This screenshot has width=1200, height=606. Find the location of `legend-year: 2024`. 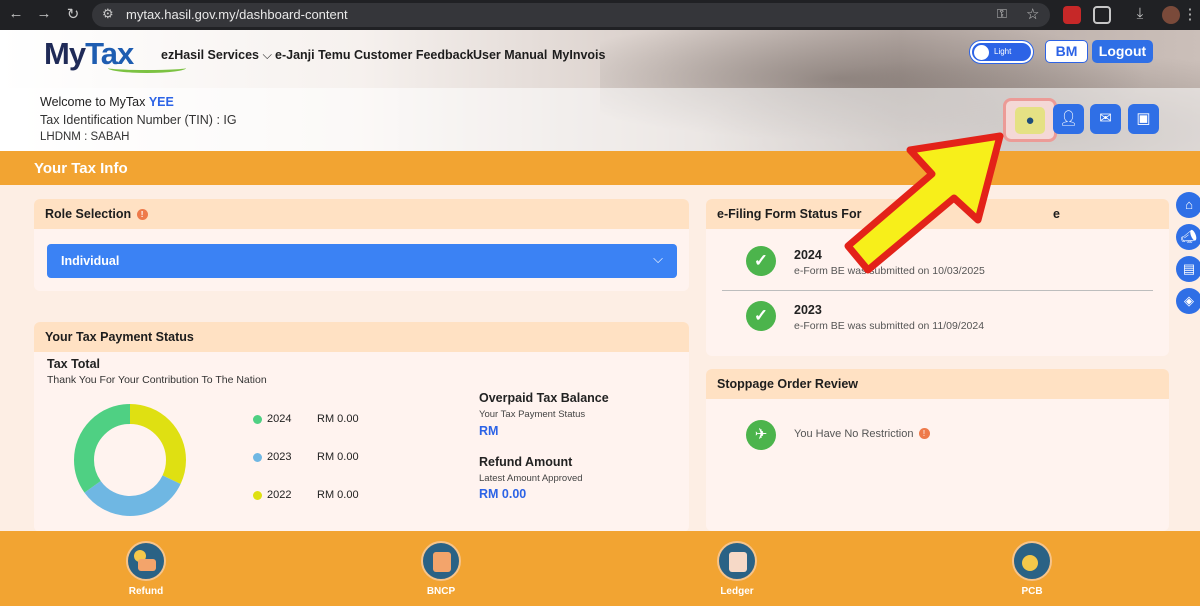

legend-year: 2024 is located at coordinates (279, 419).